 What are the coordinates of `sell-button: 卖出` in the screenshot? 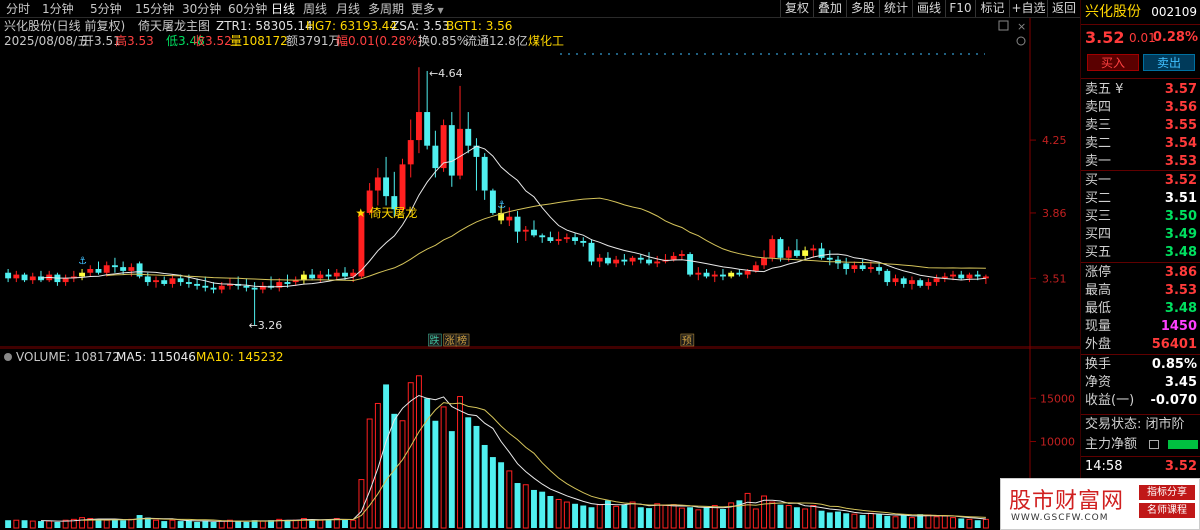 It's located at (1169, 62).